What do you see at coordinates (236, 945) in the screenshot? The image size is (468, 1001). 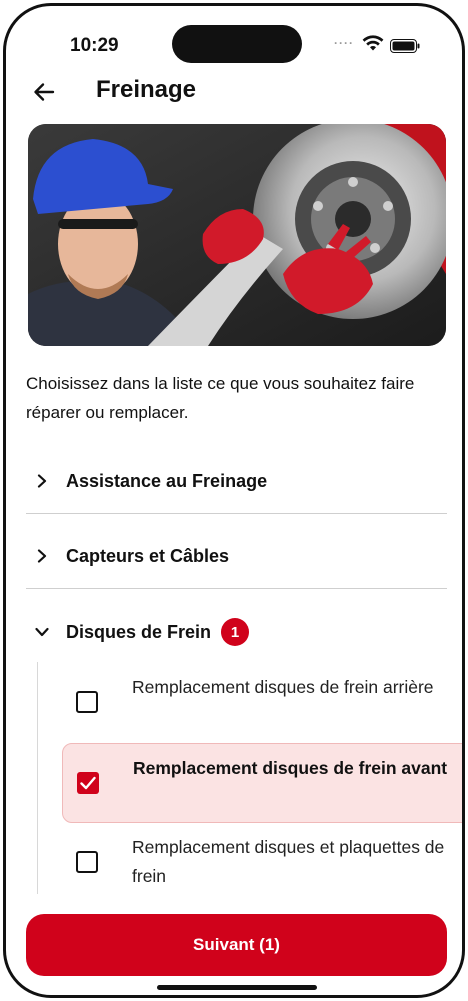 I see `next-button: Suivant (1)` at bounding box center [236, 945].